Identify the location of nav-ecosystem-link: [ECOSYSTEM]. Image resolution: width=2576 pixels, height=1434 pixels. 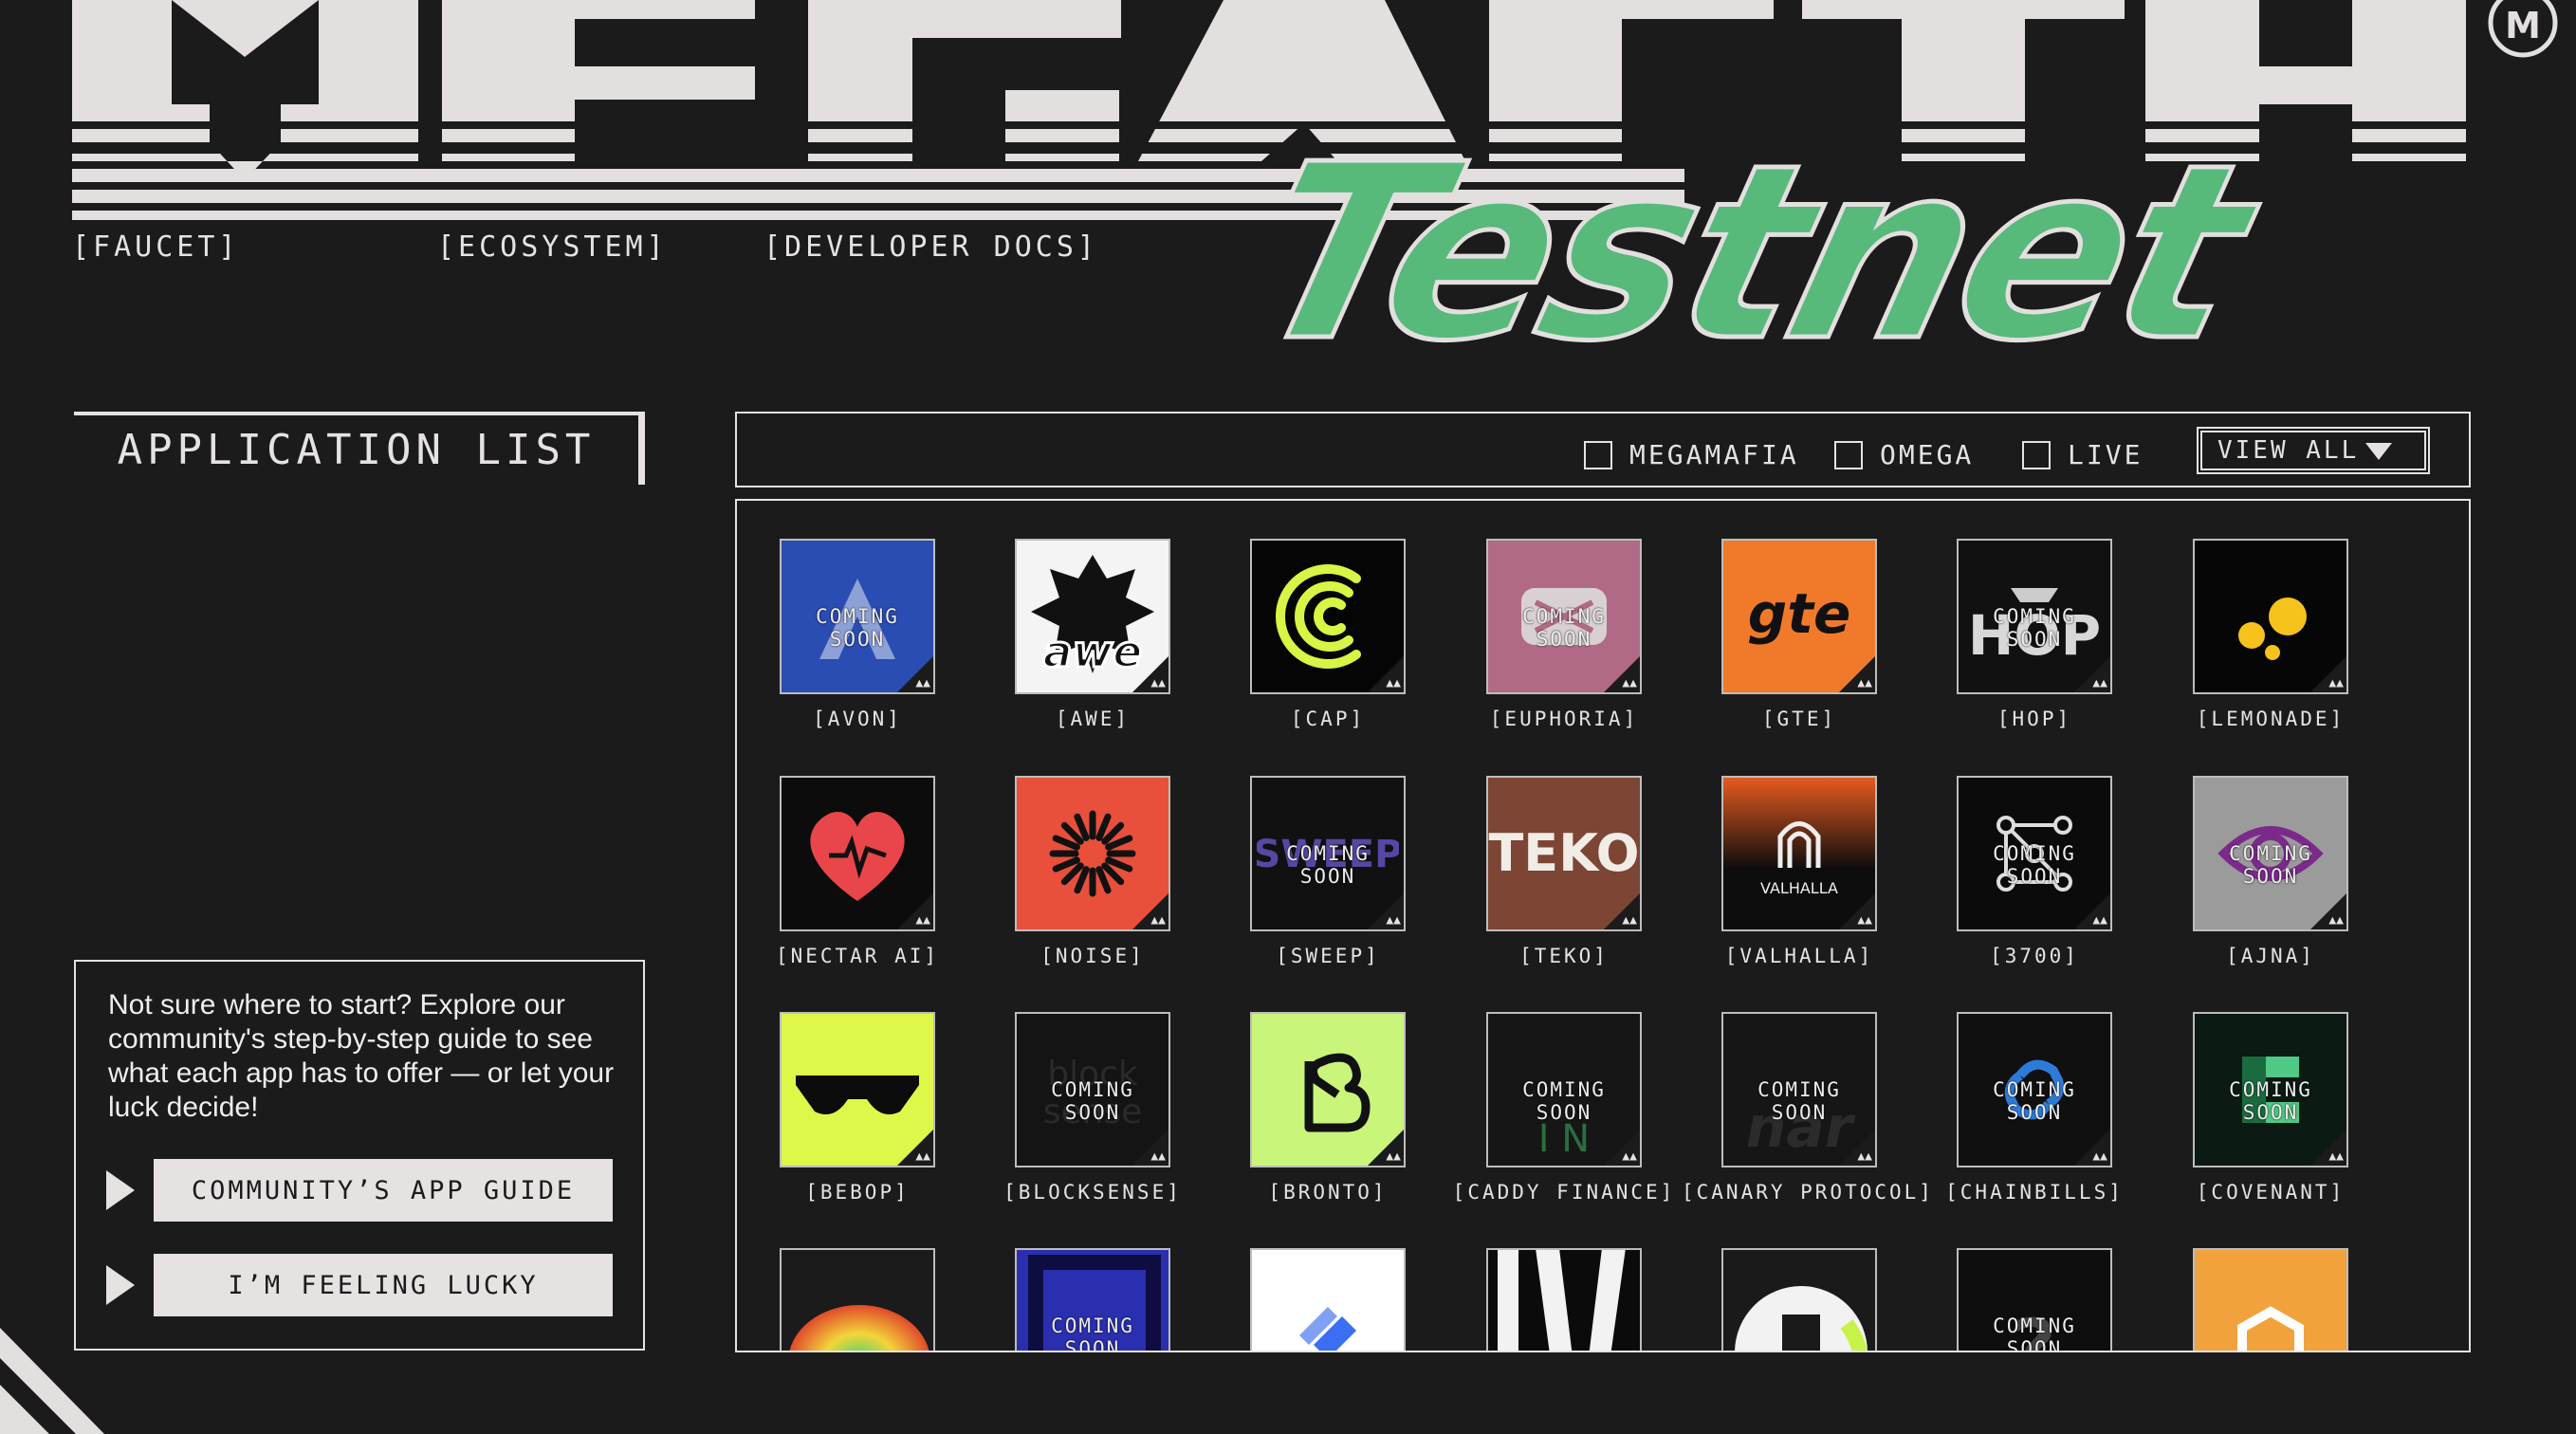
(552, 247).